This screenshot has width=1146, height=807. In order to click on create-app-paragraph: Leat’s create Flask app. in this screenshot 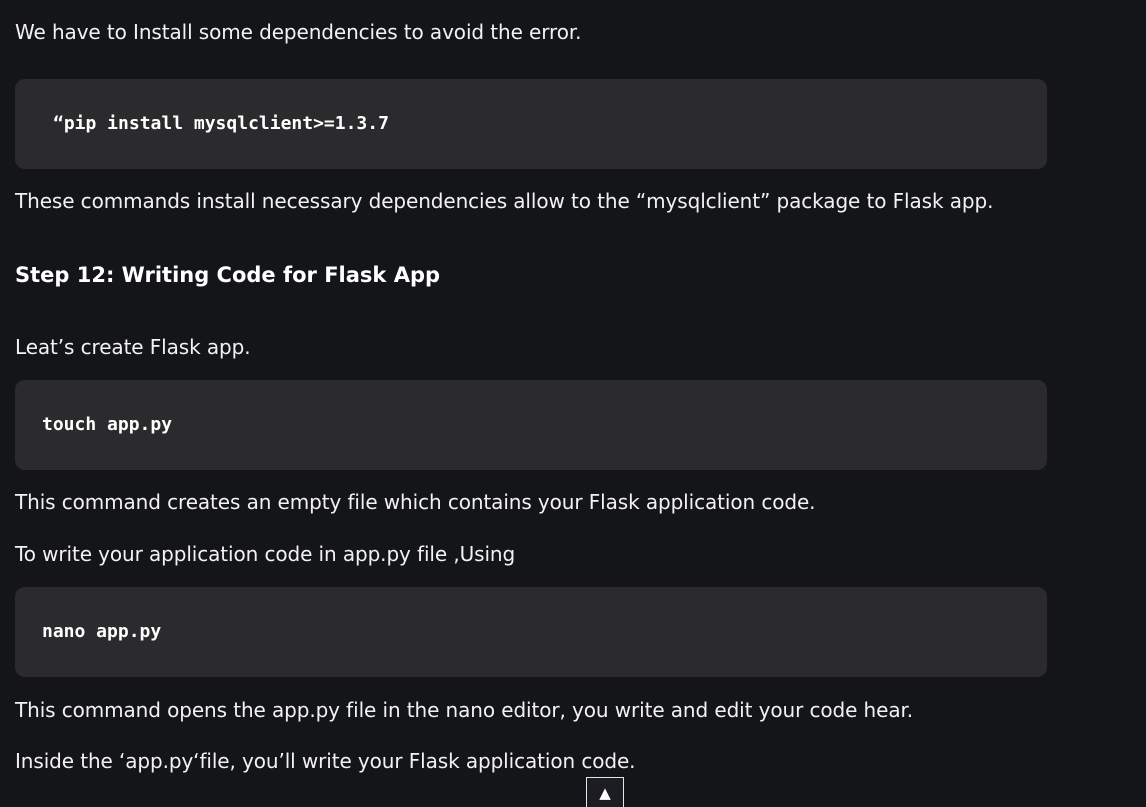, I will do `click(133, 347)`.